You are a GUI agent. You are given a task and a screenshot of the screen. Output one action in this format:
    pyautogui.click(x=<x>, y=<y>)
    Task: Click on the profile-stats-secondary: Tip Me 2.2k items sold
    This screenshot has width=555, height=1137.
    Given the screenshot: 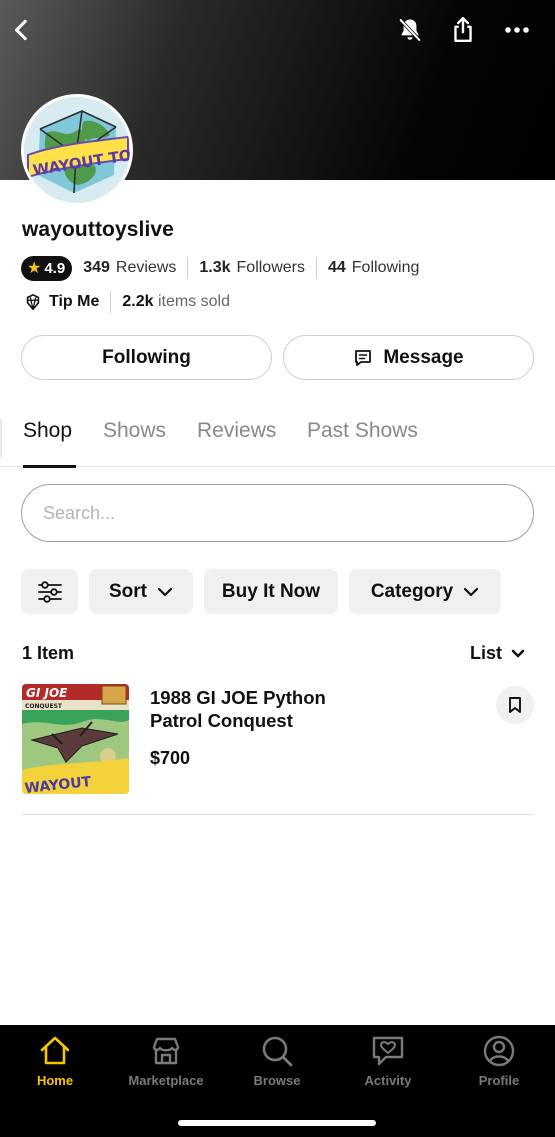 What is the action you would take?
    pyautogui.click(x=127, y=302)
    